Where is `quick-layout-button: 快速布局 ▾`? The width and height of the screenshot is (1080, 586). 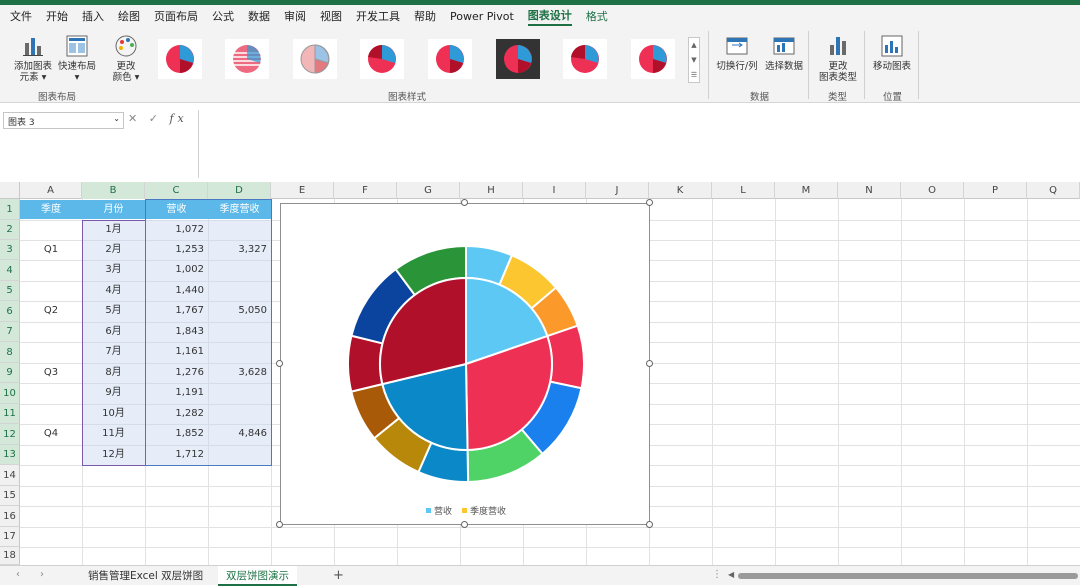
quick-layout-button: 快速布局 ▾ is located at coordinates (77, 58).